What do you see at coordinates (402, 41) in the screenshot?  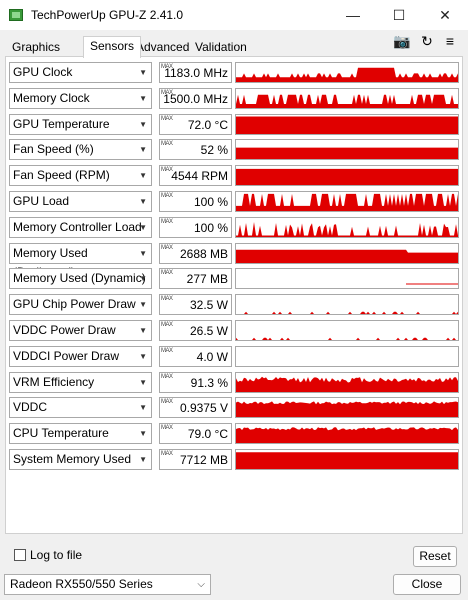 I see `camera-icon: 📷` at bounding box center [402, 41].